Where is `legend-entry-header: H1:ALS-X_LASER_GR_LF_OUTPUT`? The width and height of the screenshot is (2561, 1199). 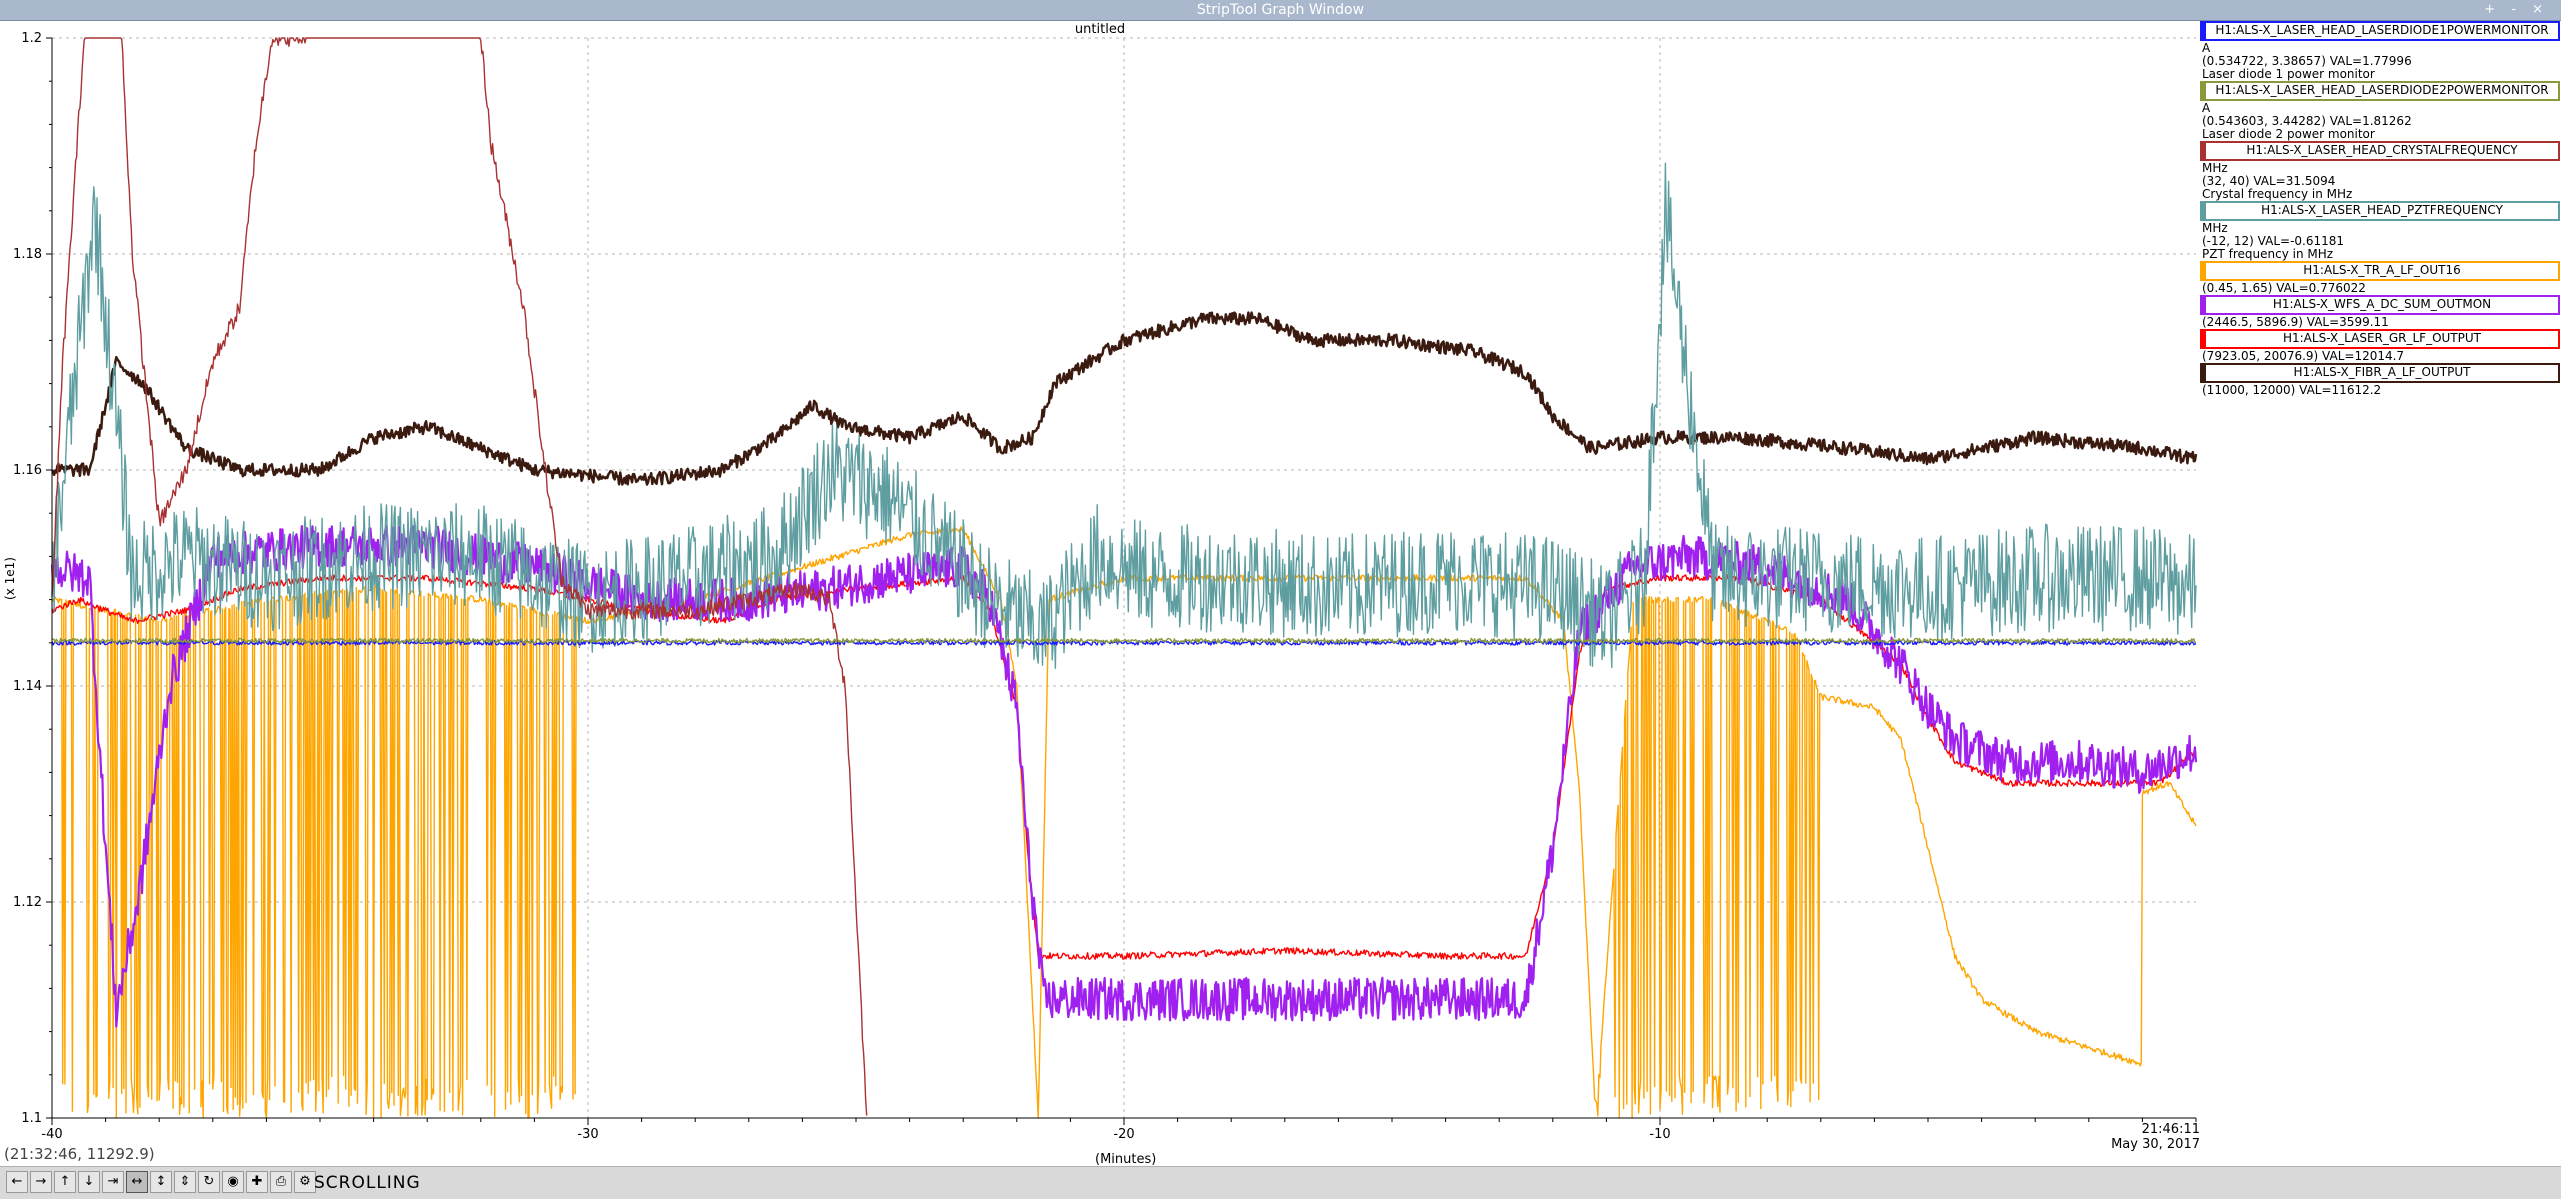 legend-entry-header: H1:ALS-X_LASER_GR_LF_OUTPUT is located at coordinates (2380, 339).